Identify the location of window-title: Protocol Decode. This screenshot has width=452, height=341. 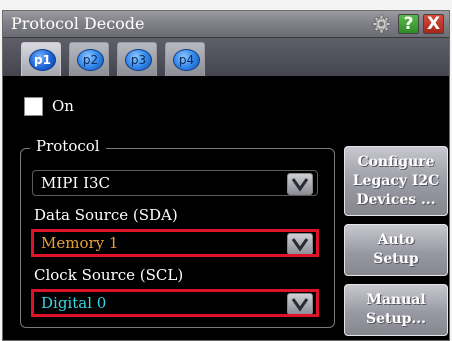
(78, 23).